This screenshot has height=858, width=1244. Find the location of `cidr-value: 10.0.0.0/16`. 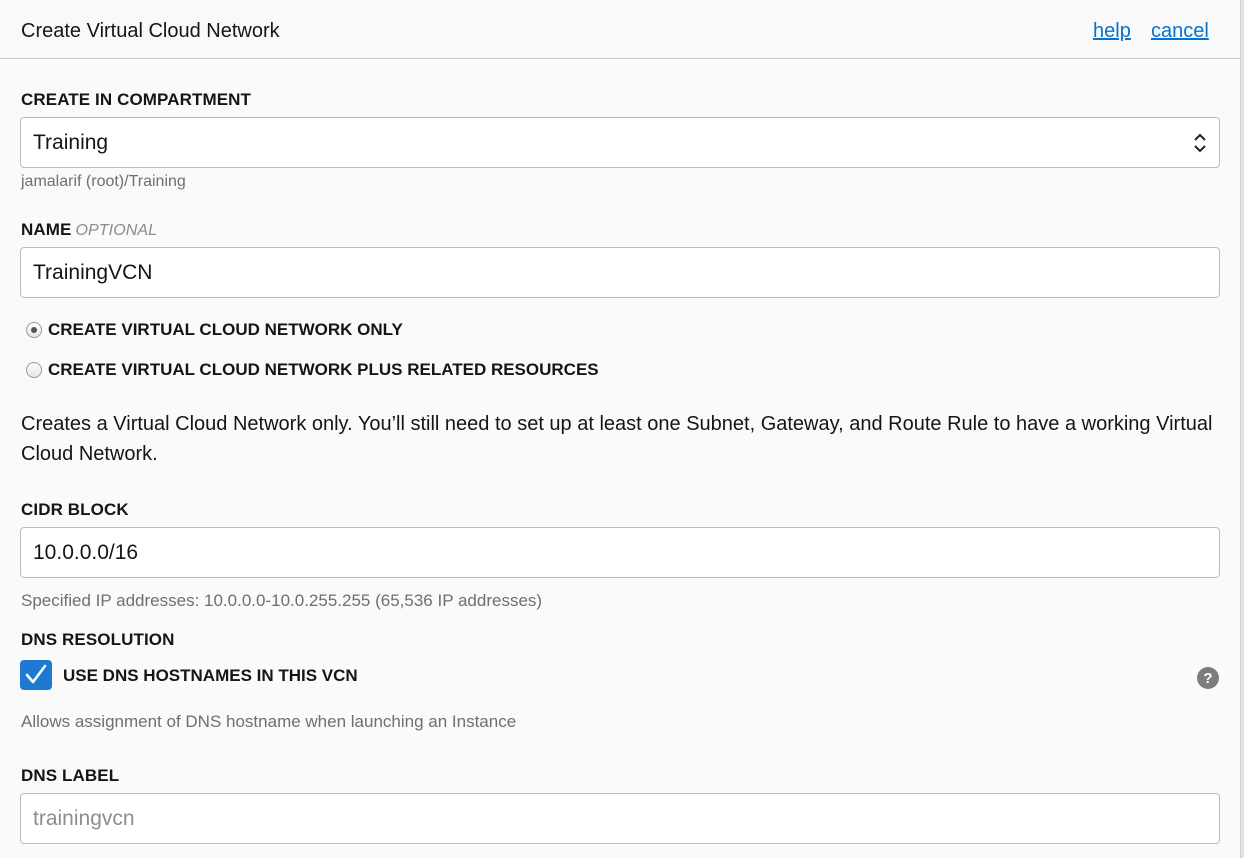

cidr-value: 10.0.0.0/16 is located at coordinates (86, 552).